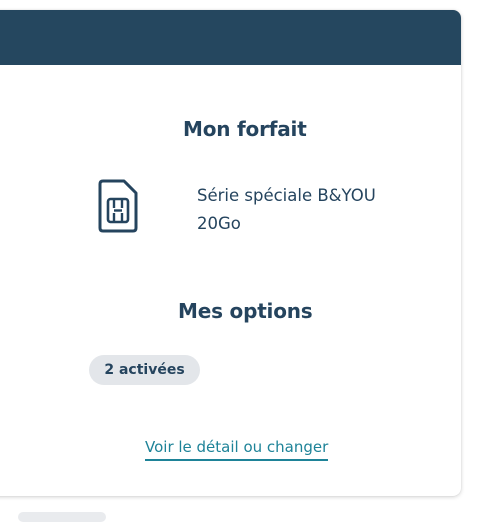  I want to click on plan-name: Série spéciale B&YOU 20Go, so click(286, 209).